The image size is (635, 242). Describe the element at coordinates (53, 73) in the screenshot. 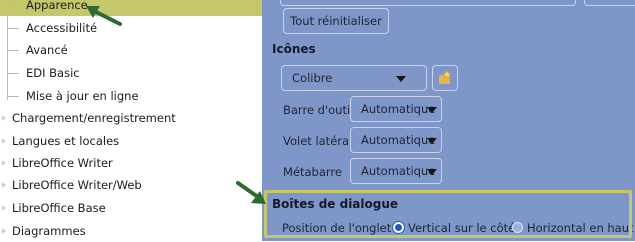

I see `tree-item-label: EDI Basic` at that location.